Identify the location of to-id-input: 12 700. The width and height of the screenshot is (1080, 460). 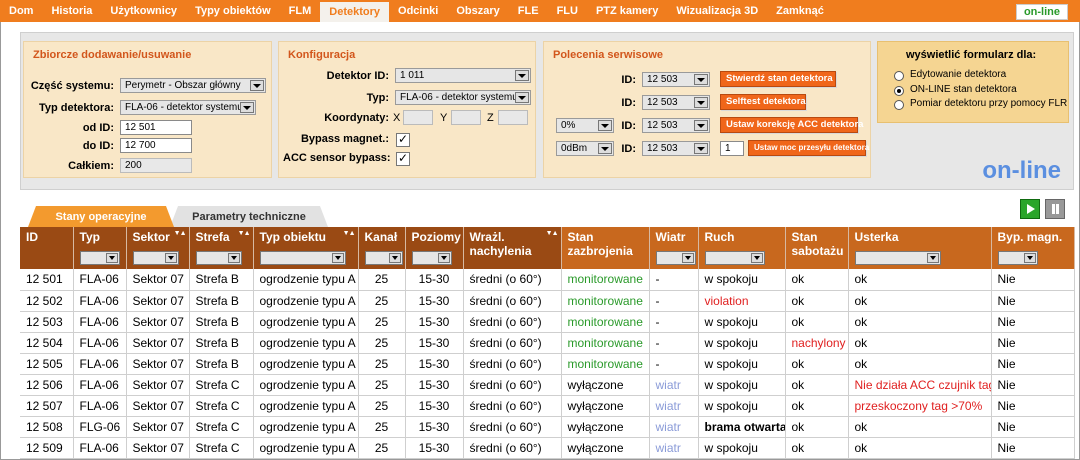
(156, 145).